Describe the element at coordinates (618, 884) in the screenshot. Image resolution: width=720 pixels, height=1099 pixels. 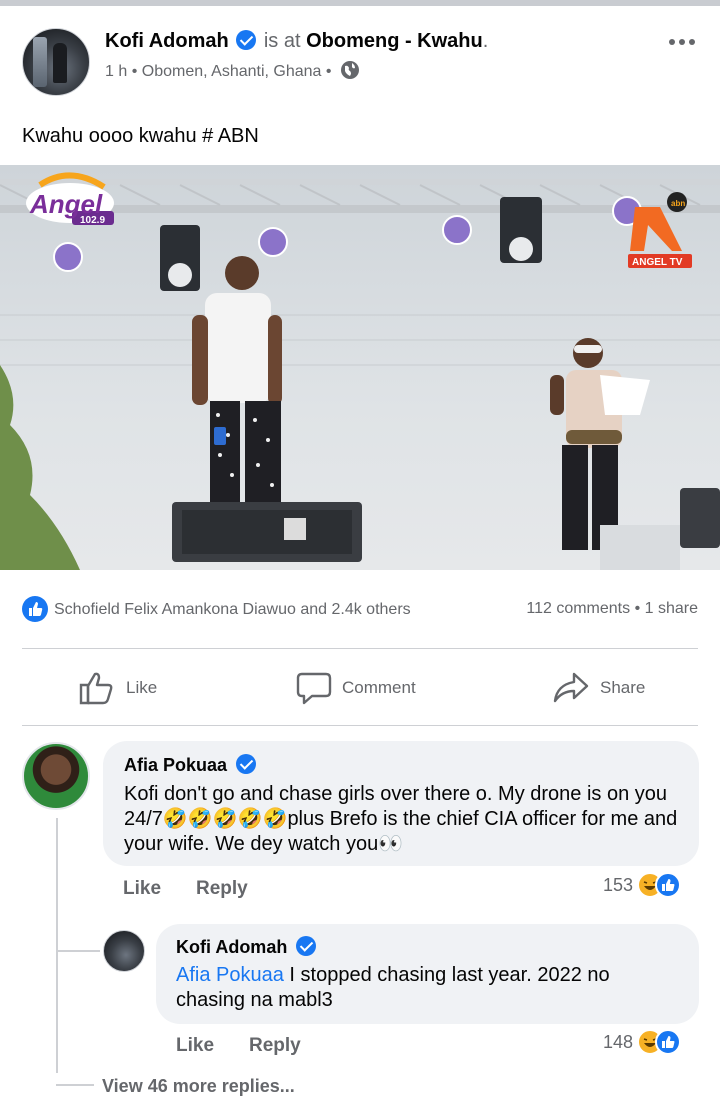
I see `comment-reaction-count: 153` at that location.